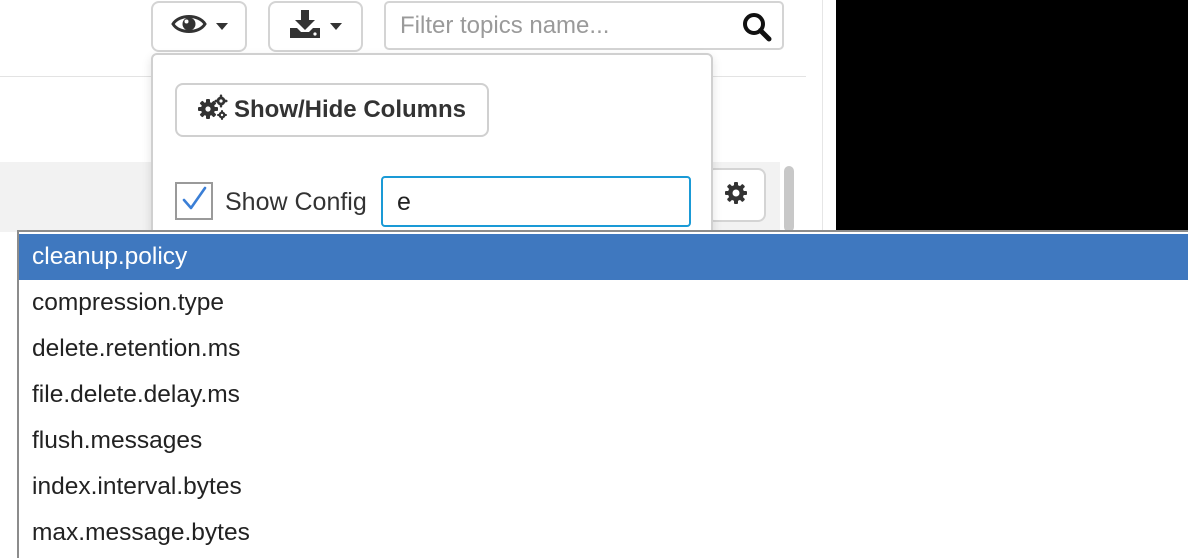 The height and width of the screenshot is (558, 1188). I want to click on show-hide-columns-button: Show/Hide Columns, so click(332, 110).